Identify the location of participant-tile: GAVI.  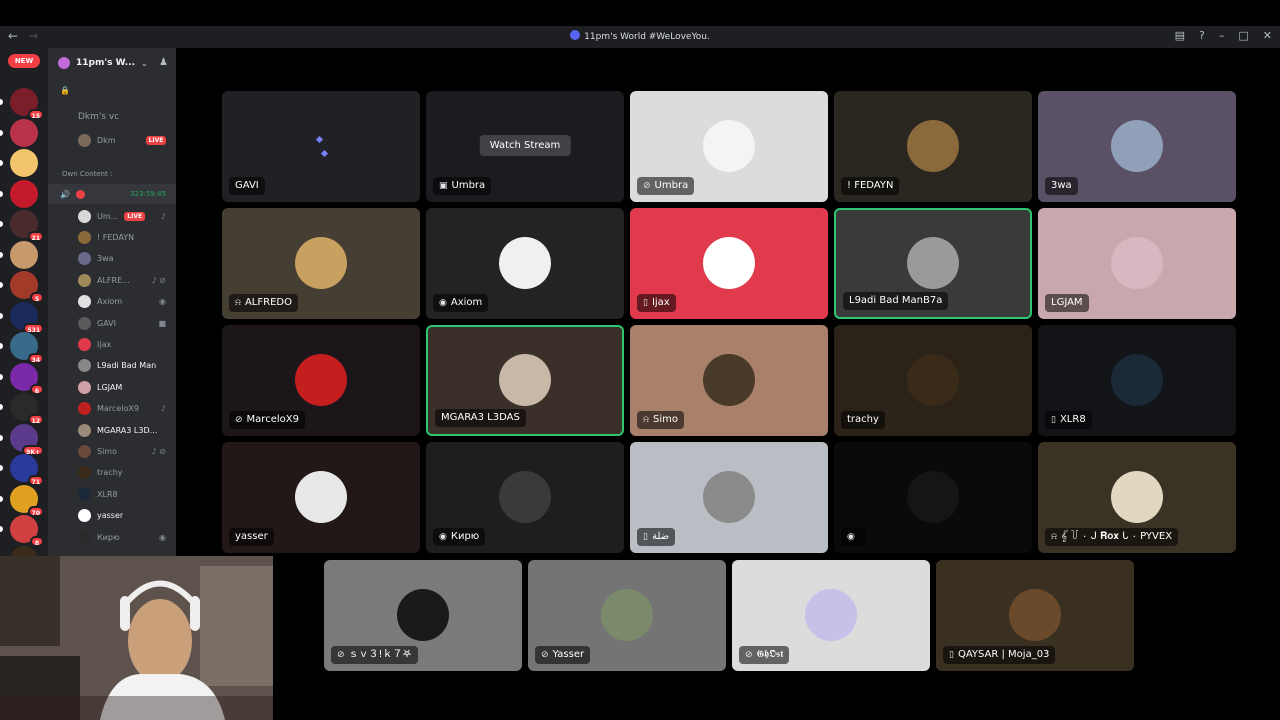
(321, 146).